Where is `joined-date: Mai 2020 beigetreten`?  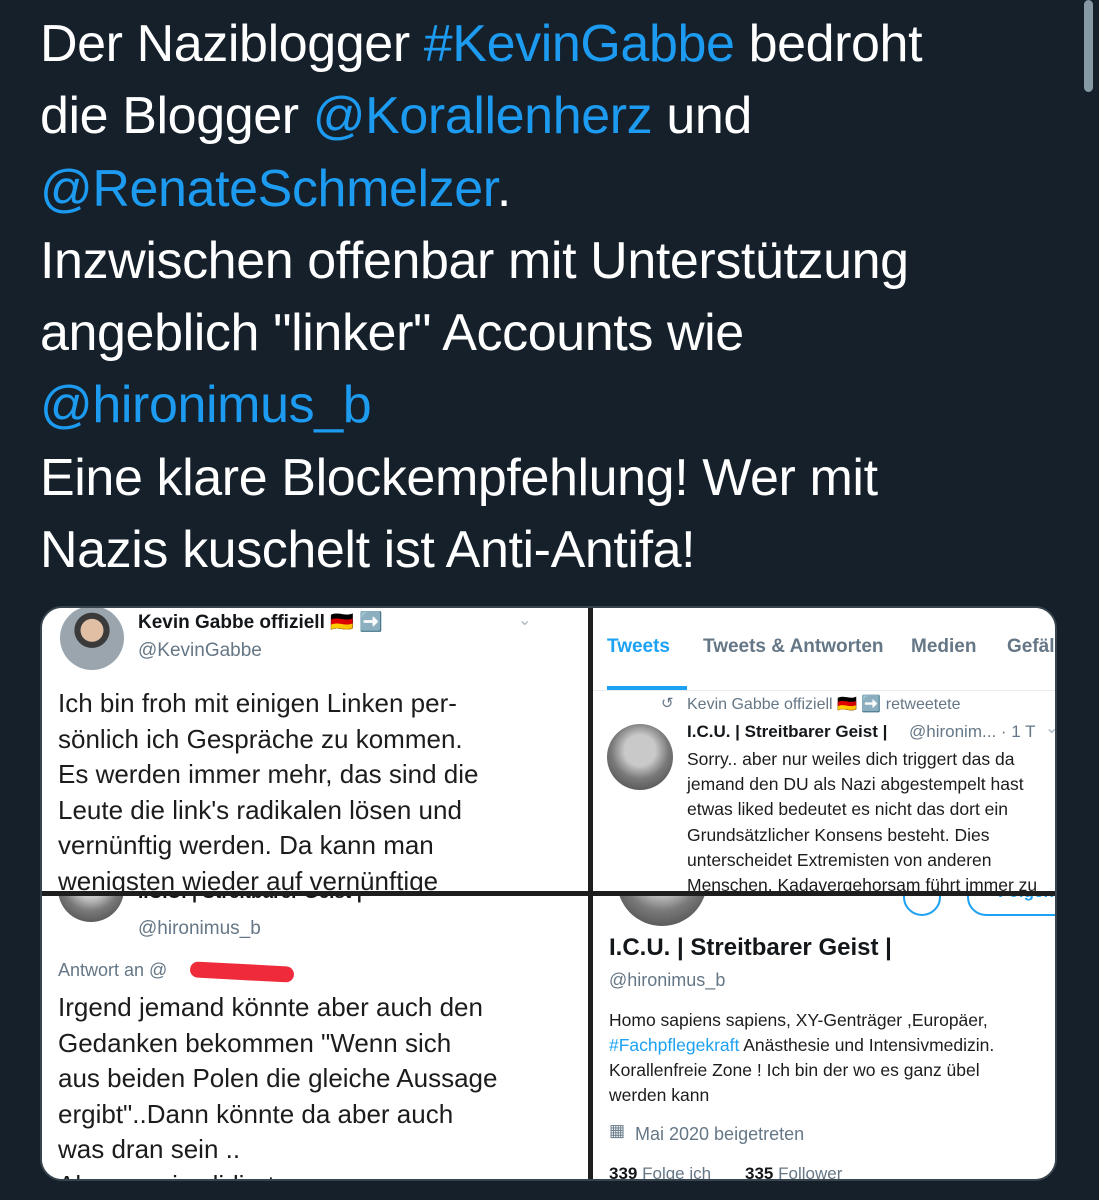
joined-date: Mai 2020 beigetreten is located at coordinates (720, 1134).